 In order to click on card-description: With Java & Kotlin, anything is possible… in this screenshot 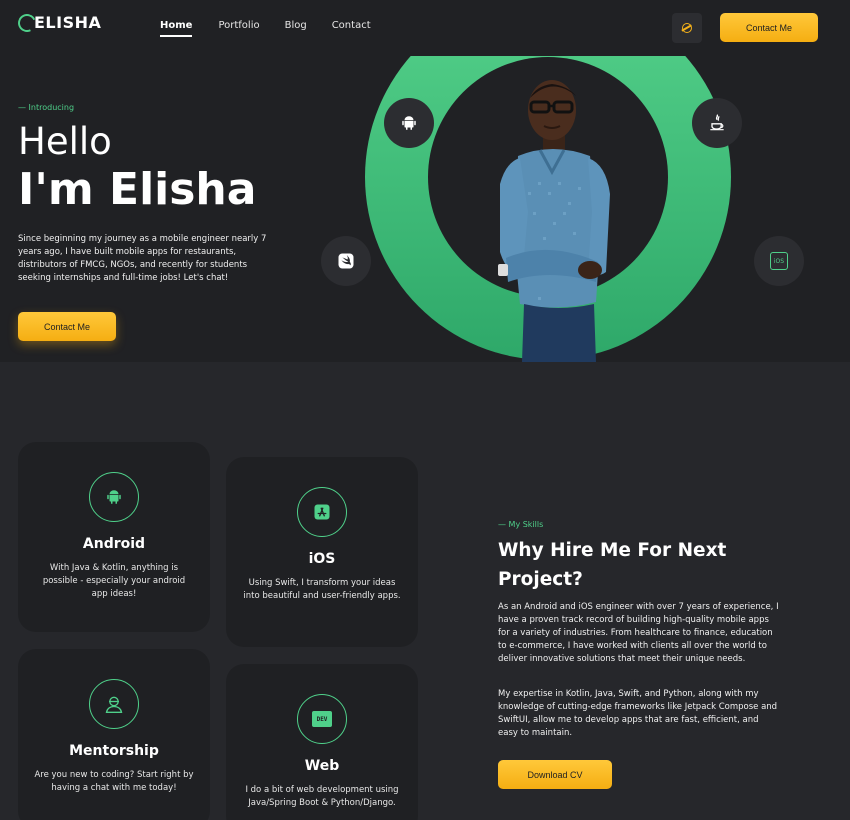, I will do `click(114, 581)`.